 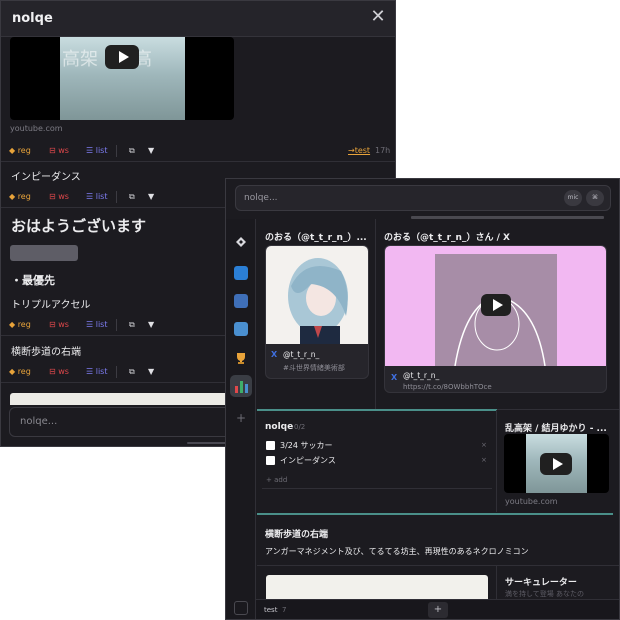 I want to click on add-todo-button: + add, so click(x=276, y=480).